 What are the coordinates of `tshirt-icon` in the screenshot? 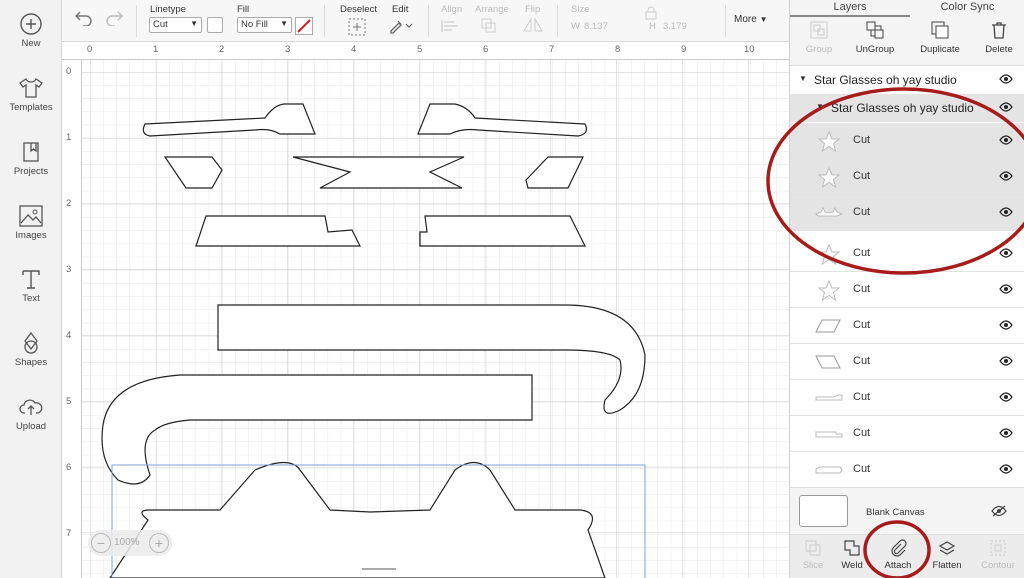 It's located at (31, 88).